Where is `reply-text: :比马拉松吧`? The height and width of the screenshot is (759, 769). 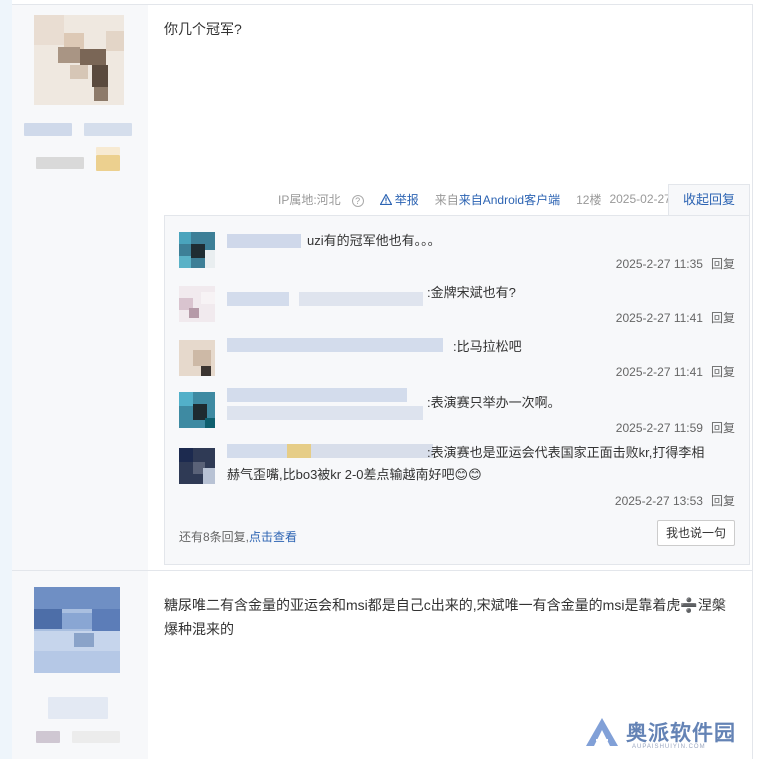 reply-text: :比马拉松吧 is located at coordinates (487, 346).